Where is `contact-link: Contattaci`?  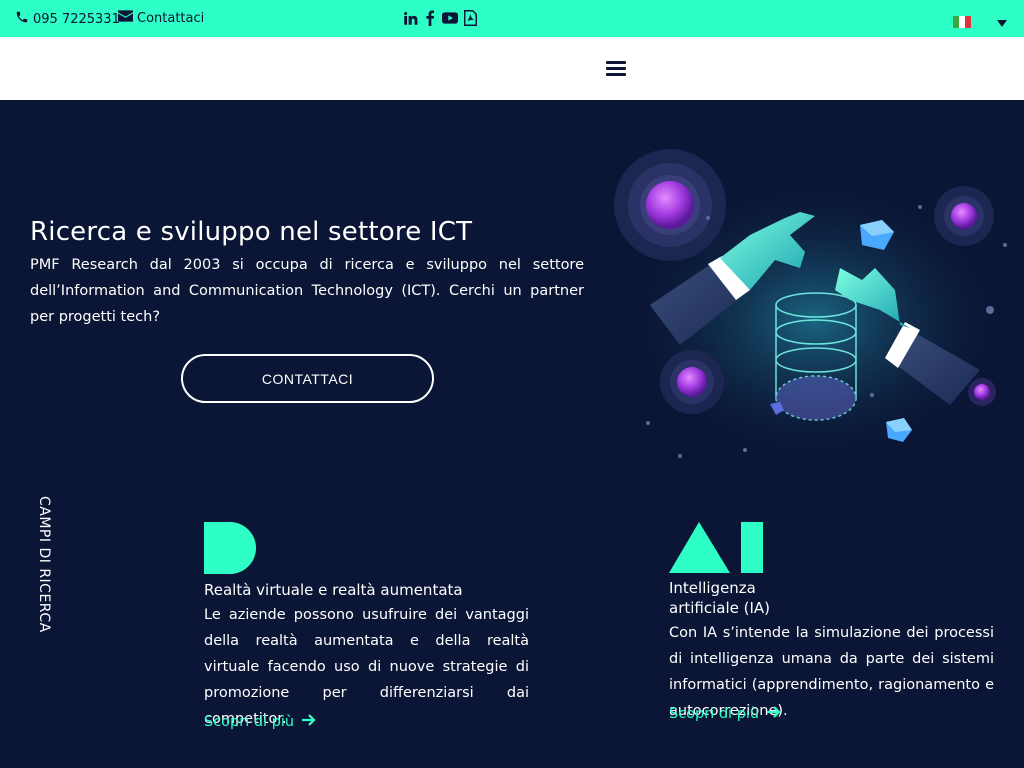
contact-link: Contattaci is located at coordinates (161, 18).